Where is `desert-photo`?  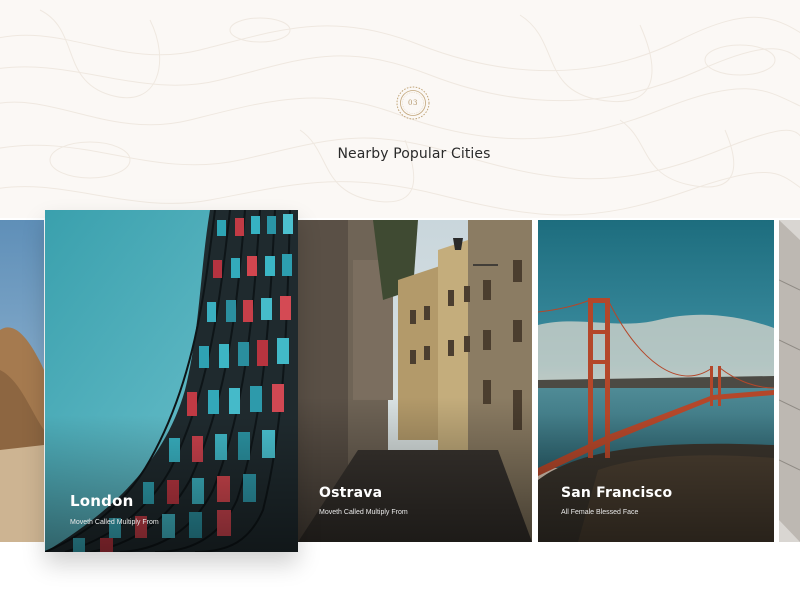
desert-photo is located at coordinates (22, 381).